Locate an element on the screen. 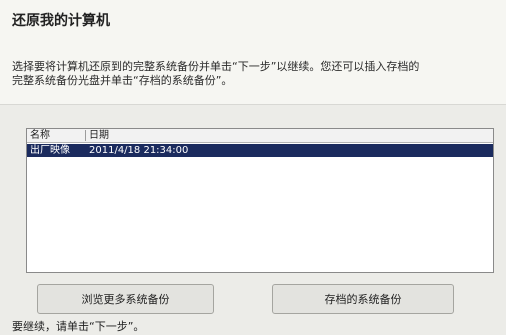 This screenshot has width=506, height=335. page-title: 还原我的计算机 is located at coordinates (61, 21).